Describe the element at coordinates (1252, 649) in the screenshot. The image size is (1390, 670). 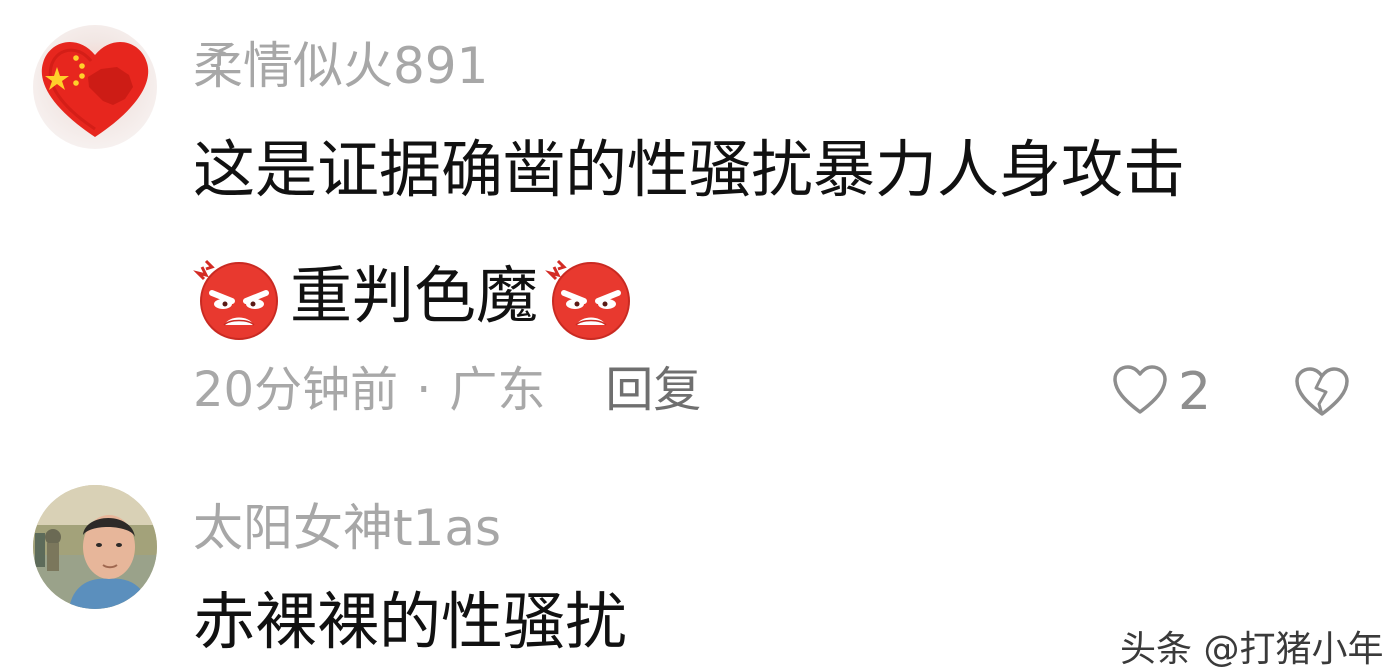
I see `watermark: 头条 @打猪小年` at that location.